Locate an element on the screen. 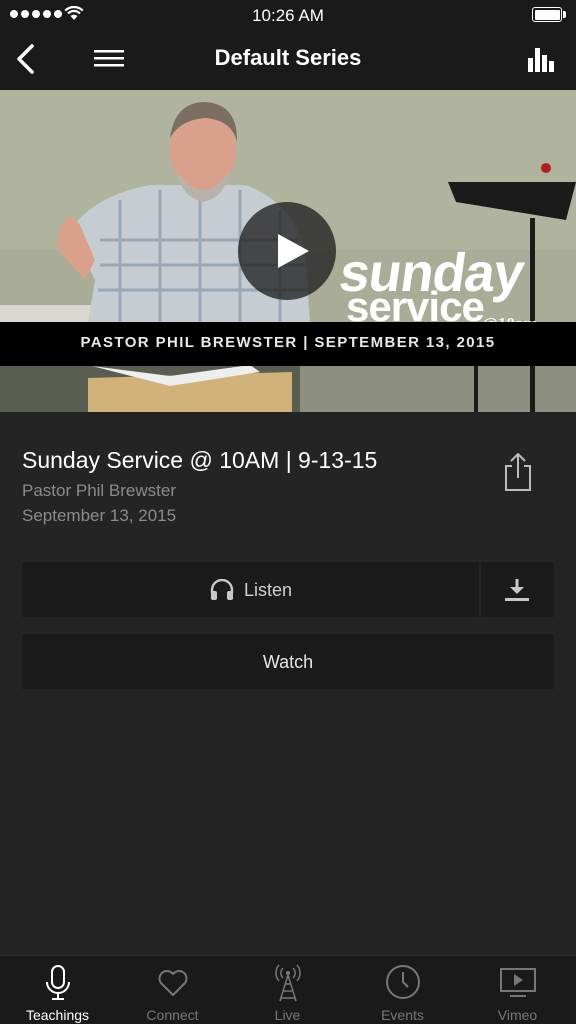 The width and height of the screenshot is (576, 1024). sermon-title: Sunday Service @ 10AM | 9-13-15 is located at coordinates (200, 460).